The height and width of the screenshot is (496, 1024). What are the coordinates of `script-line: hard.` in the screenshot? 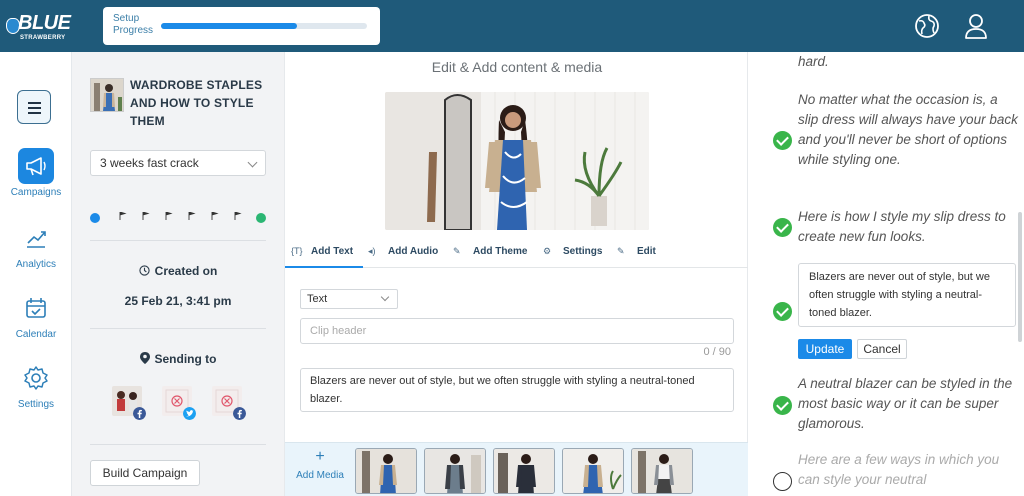 It's located at (909, 62).